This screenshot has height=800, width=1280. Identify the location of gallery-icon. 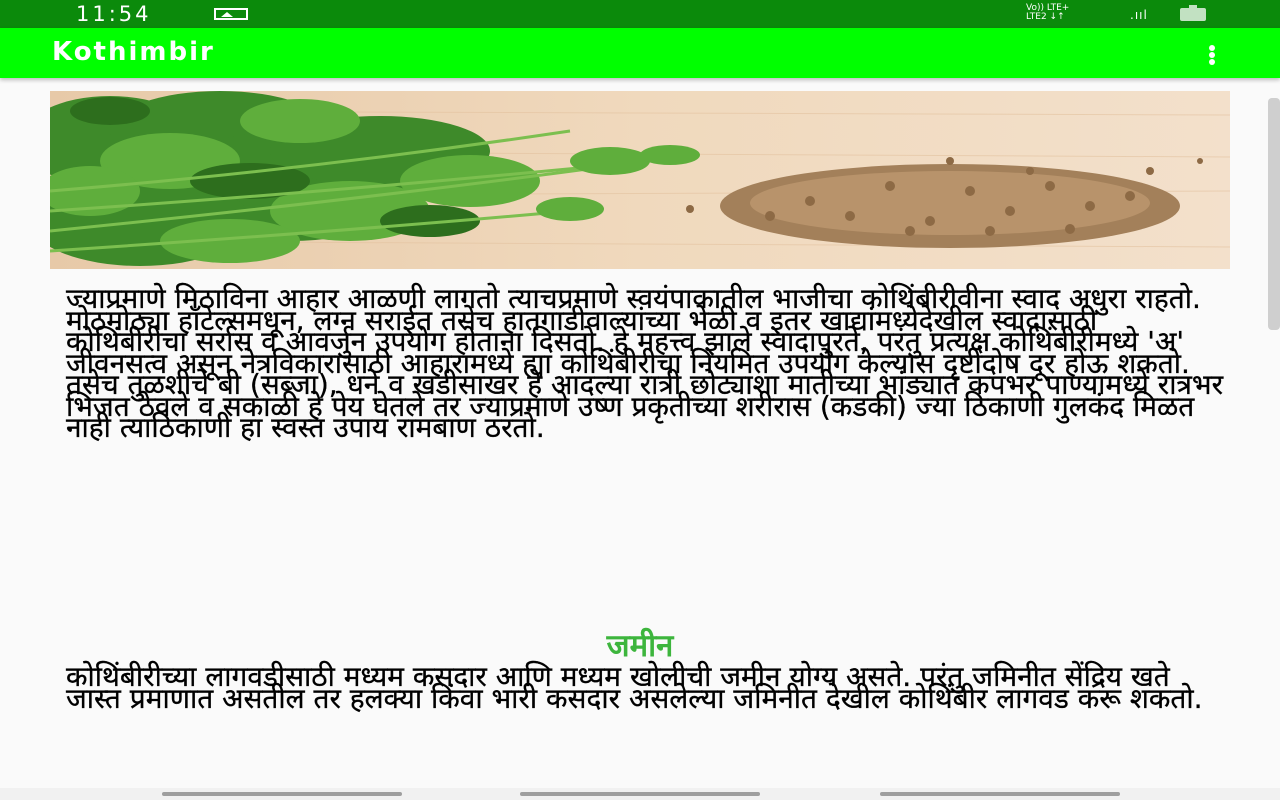
(231, 14).